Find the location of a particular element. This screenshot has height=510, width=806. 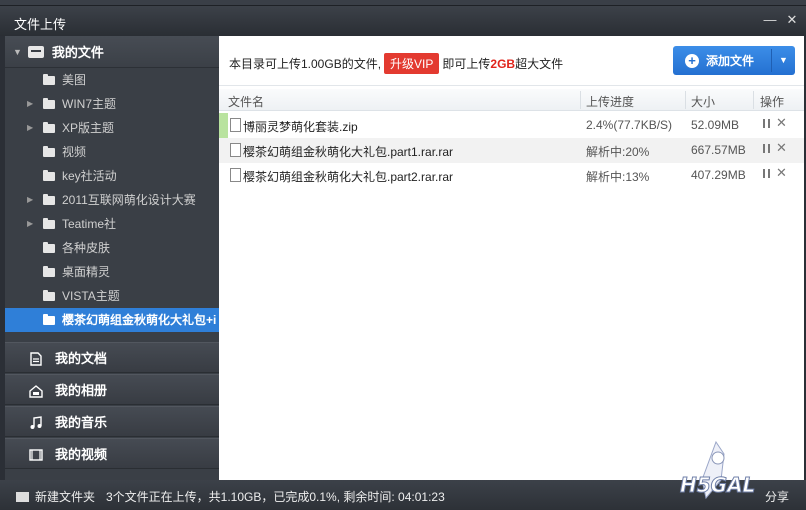

dropdown-arrow-icon: ▼ is located at coordinates (783, 60).